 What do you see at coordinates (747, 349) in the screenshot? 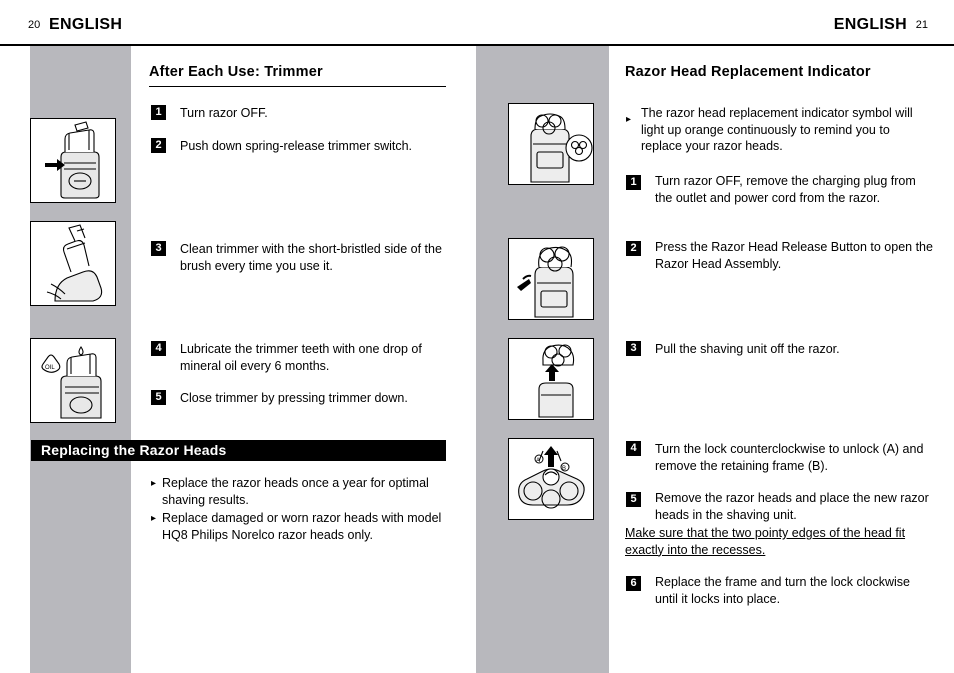
I see `right-step-3-text: Pull the shaving unit off the razor.` at bounding box center [747, 349].